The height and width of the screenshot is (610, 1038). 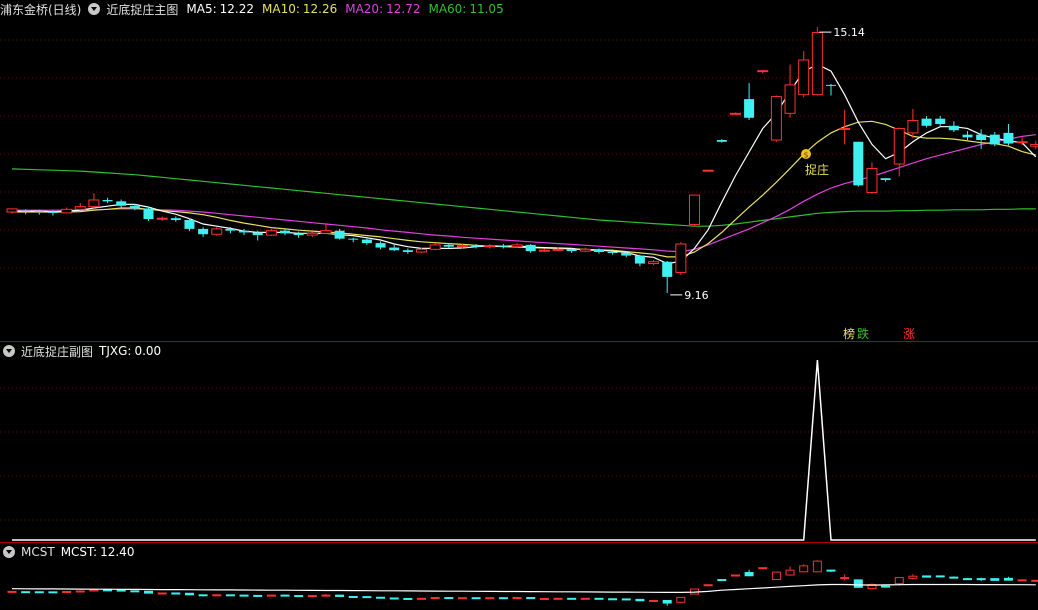 I want to click on money-bag-icon: $, so click(x=806, y=154).